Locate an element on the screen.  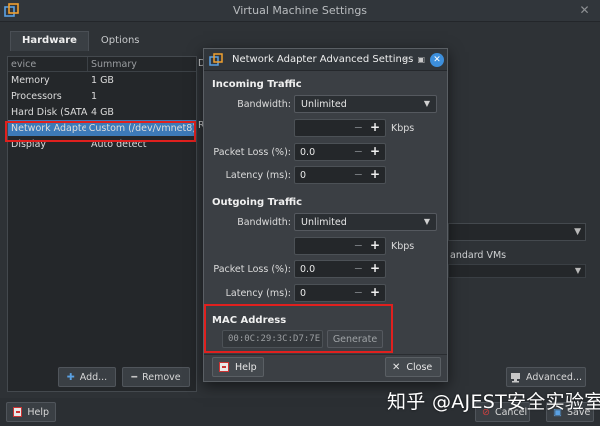
tab-bar: Hardware Options is located at coordinates (81, 41).